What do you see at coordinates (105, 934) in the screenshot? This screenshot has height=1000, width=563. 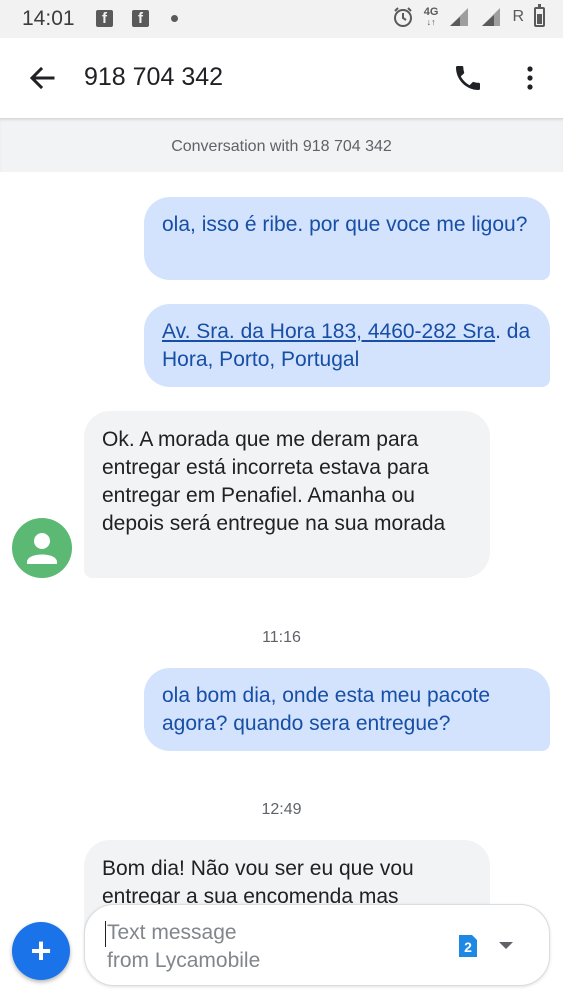 I see `text-cursor` at bounding box center [105, 934].